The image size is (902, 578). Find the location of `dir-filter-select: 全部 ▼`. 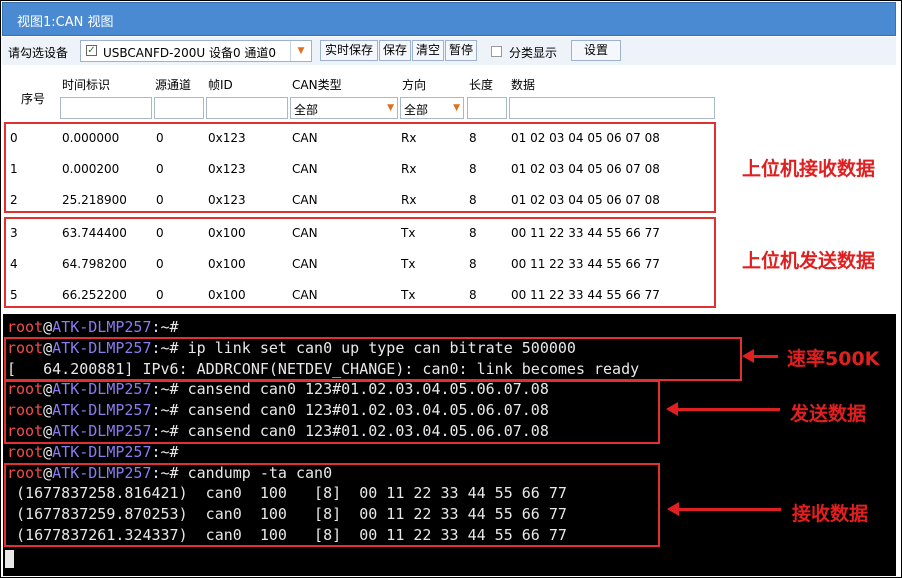

dir-filter-select: 全部 ▼ is located at coordinates (432, 108).